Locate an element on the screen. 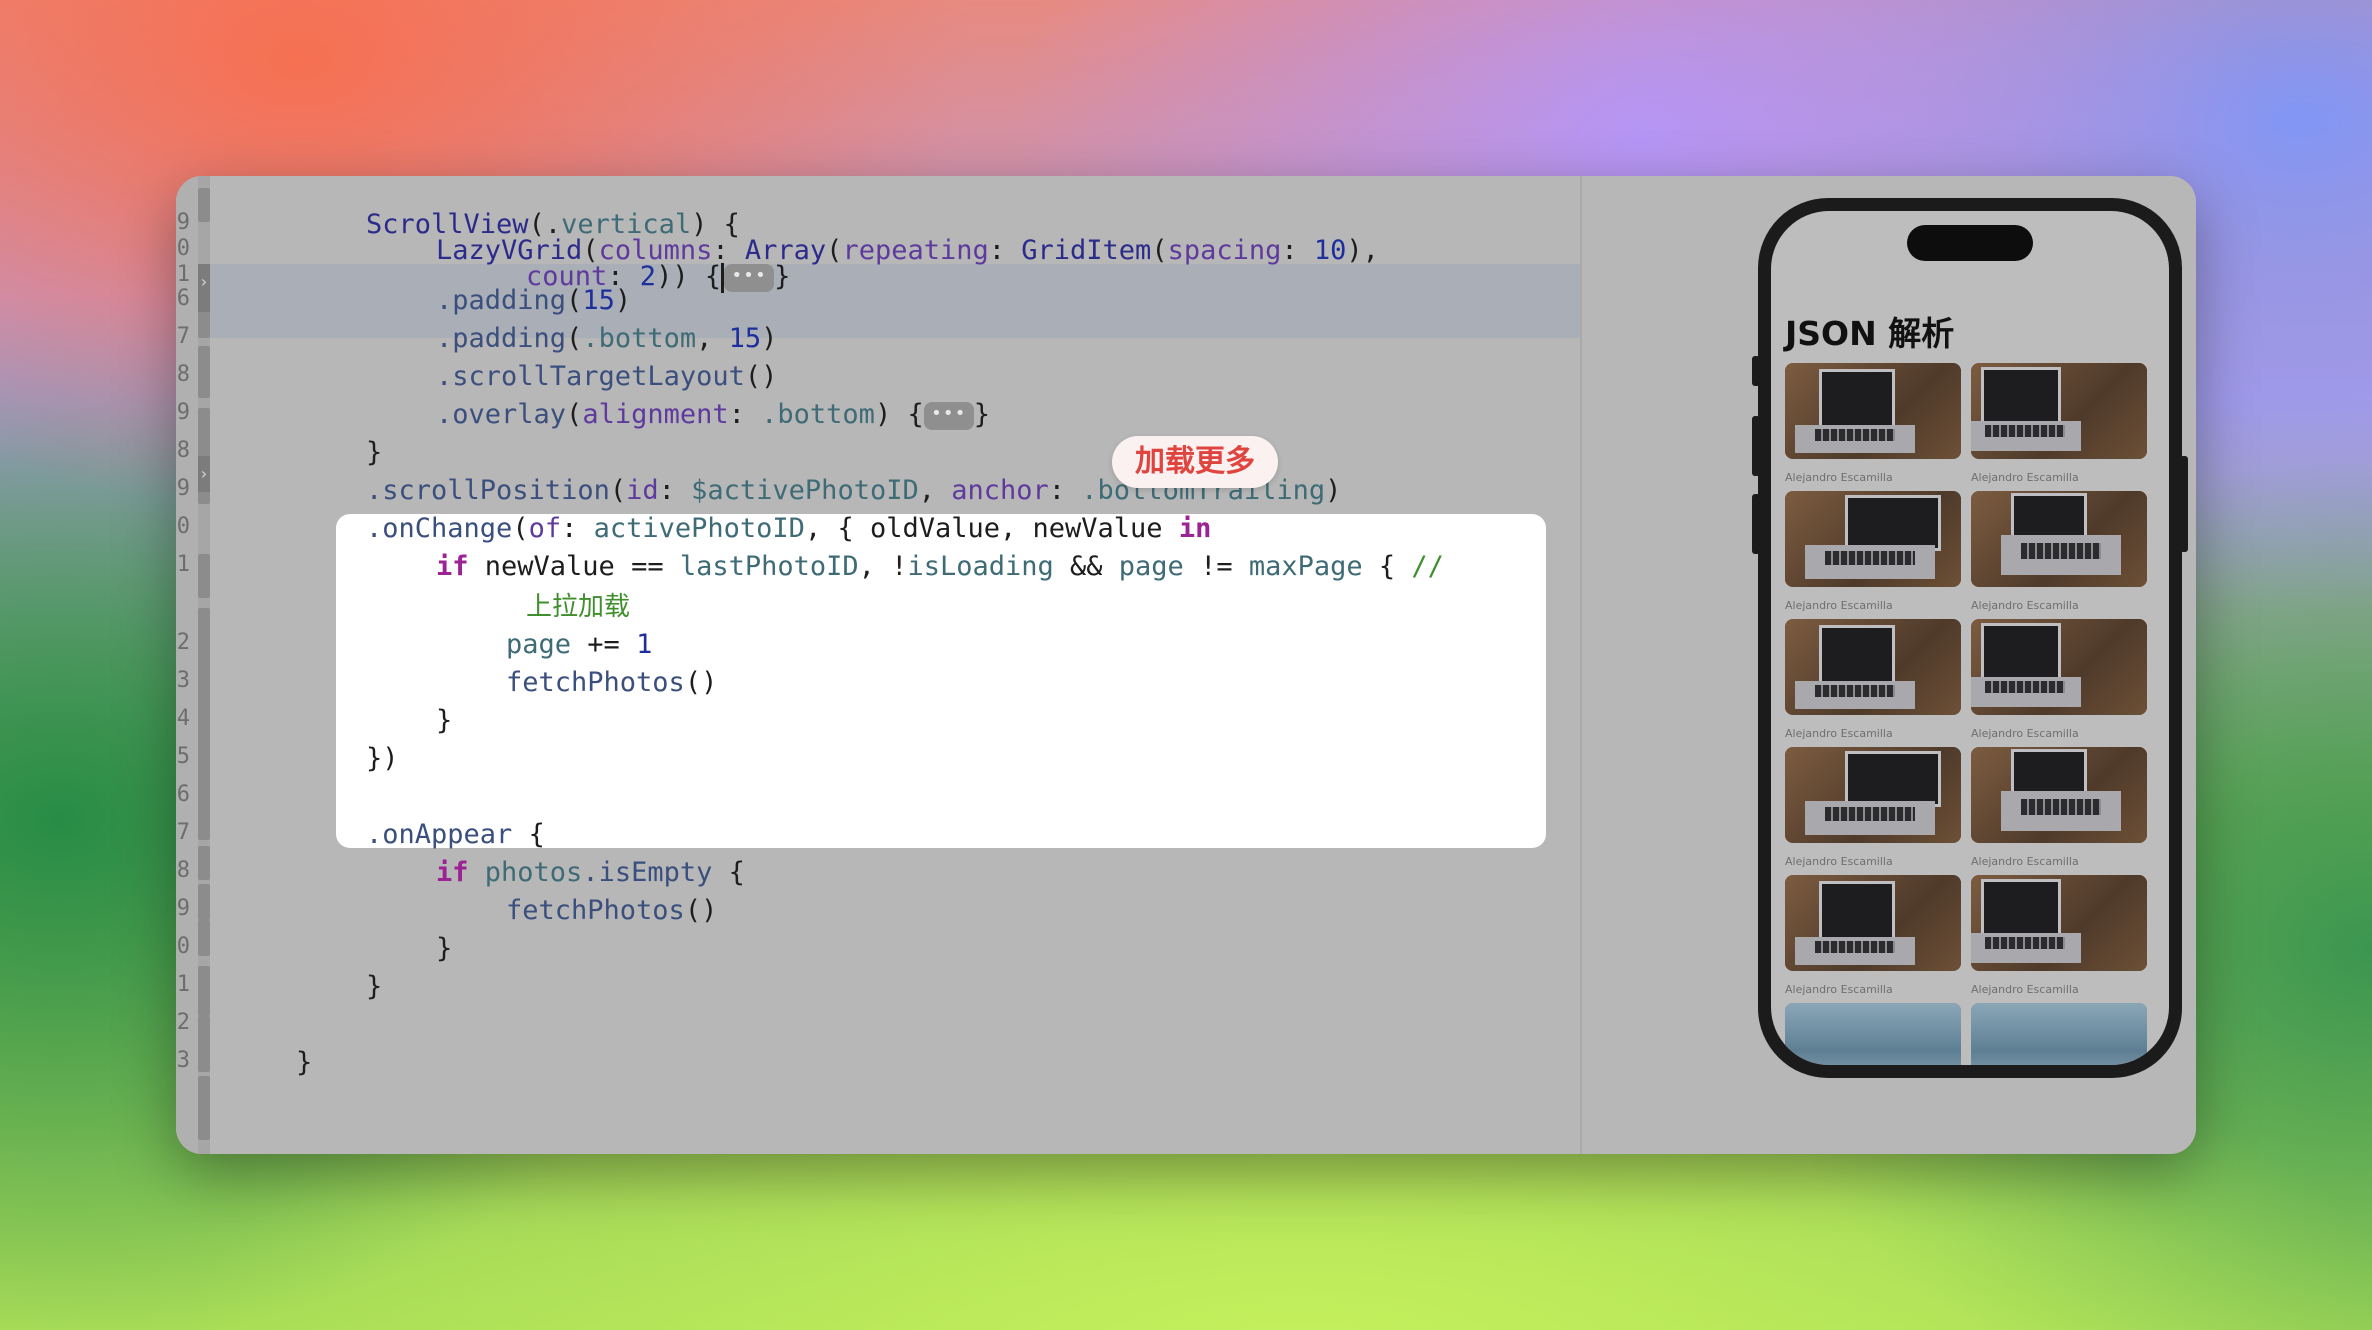 This screenshot has width=2372, height=1330. code-token: of is located at coordinates (545, 528).